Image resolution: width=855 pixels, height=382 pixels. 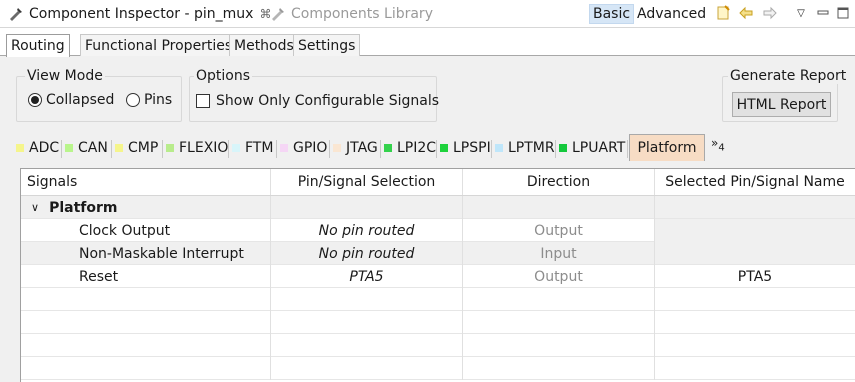 I want to click on tab-gpio-label: GPIO, so click(x=310, y=148).